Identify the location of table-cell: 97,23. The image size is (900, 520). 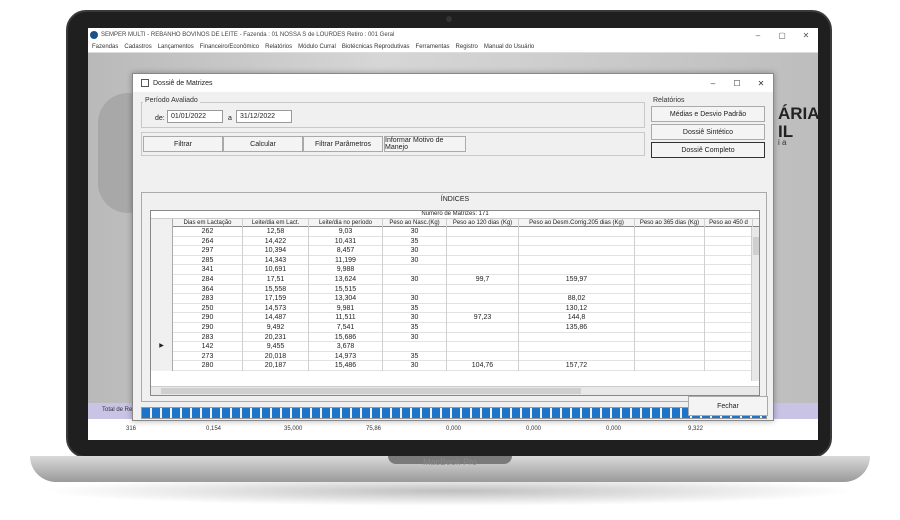
(483, 318).